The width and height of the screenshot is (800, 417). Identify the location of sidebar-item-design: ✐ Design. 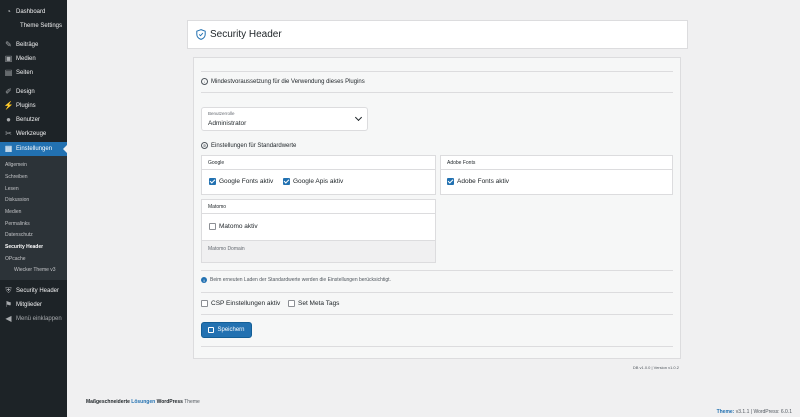
(33, 92).